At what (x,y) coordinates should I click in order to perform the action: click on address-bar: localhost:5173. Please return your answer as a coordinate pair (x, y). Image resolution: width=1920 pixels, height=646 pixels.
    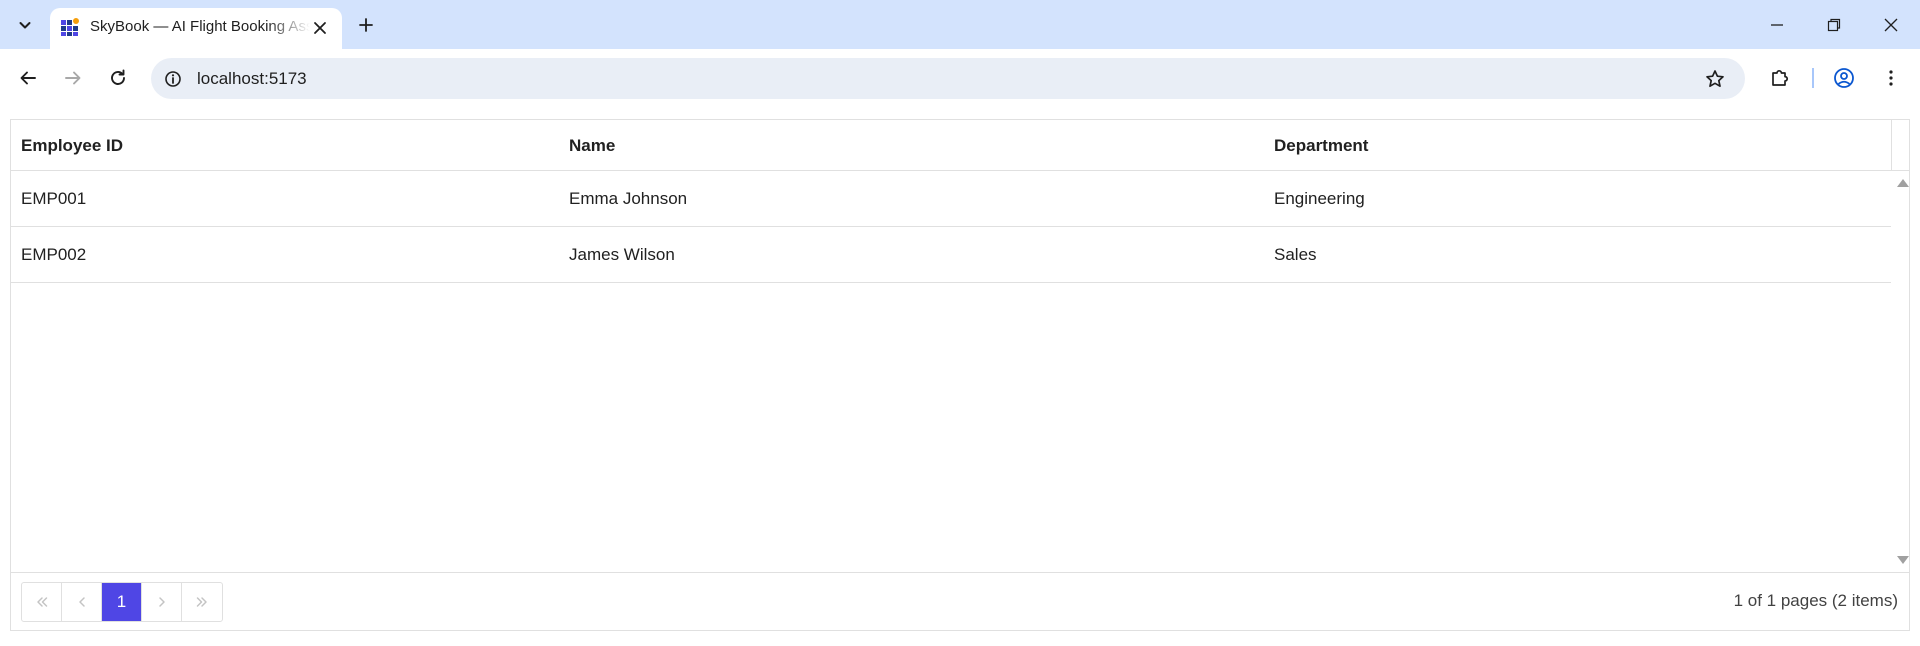
    Looking at the image, I should click on (948, 78).